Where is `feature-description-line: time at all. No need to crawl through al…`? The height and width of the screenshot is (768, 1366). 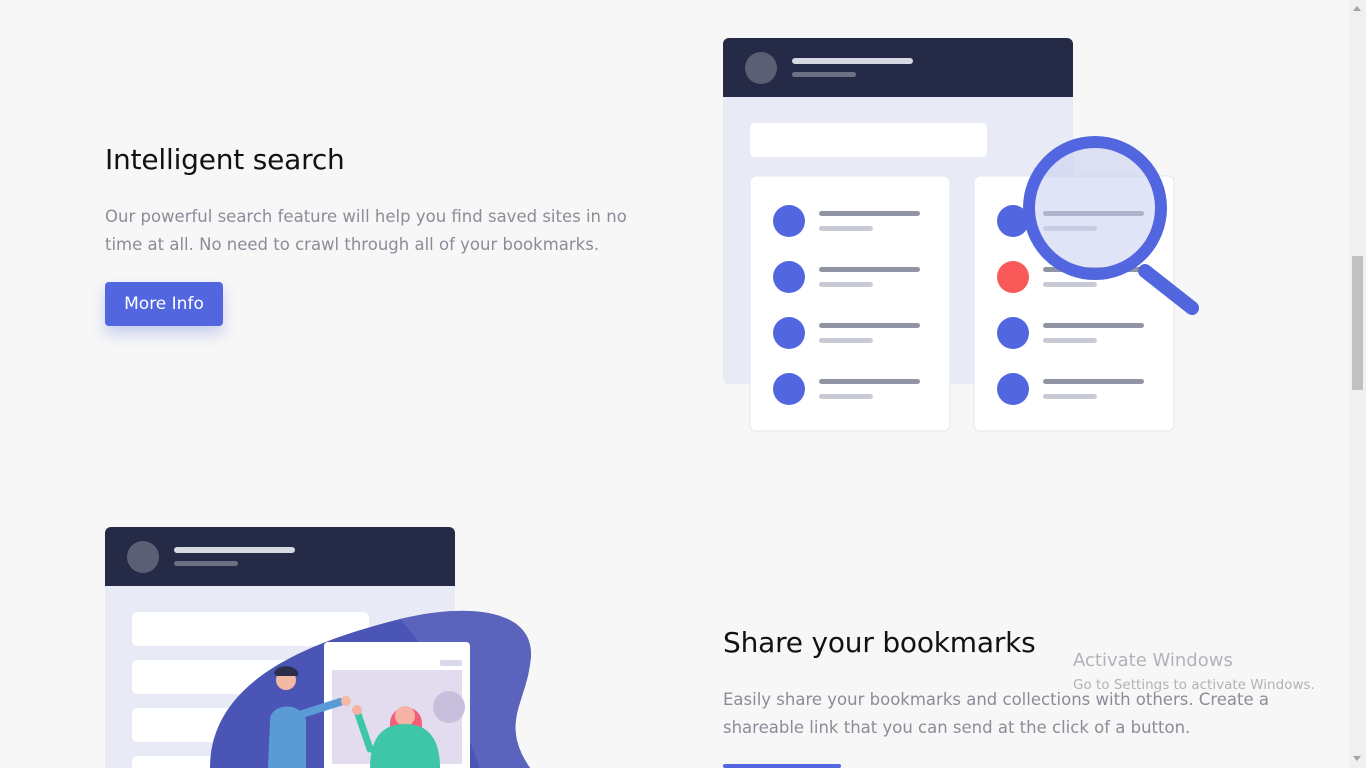 feature-description-line: time at all. No need to crawl through al… is located at coordinates (352, 244).